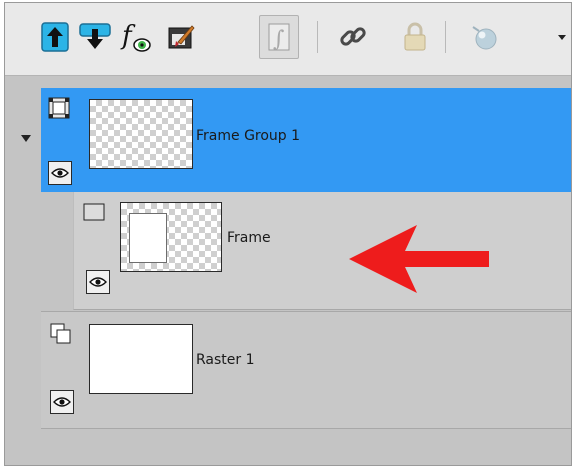 The image size is (573, 467). I want to click on arrow-up-layer-icon, so click(55, 37).